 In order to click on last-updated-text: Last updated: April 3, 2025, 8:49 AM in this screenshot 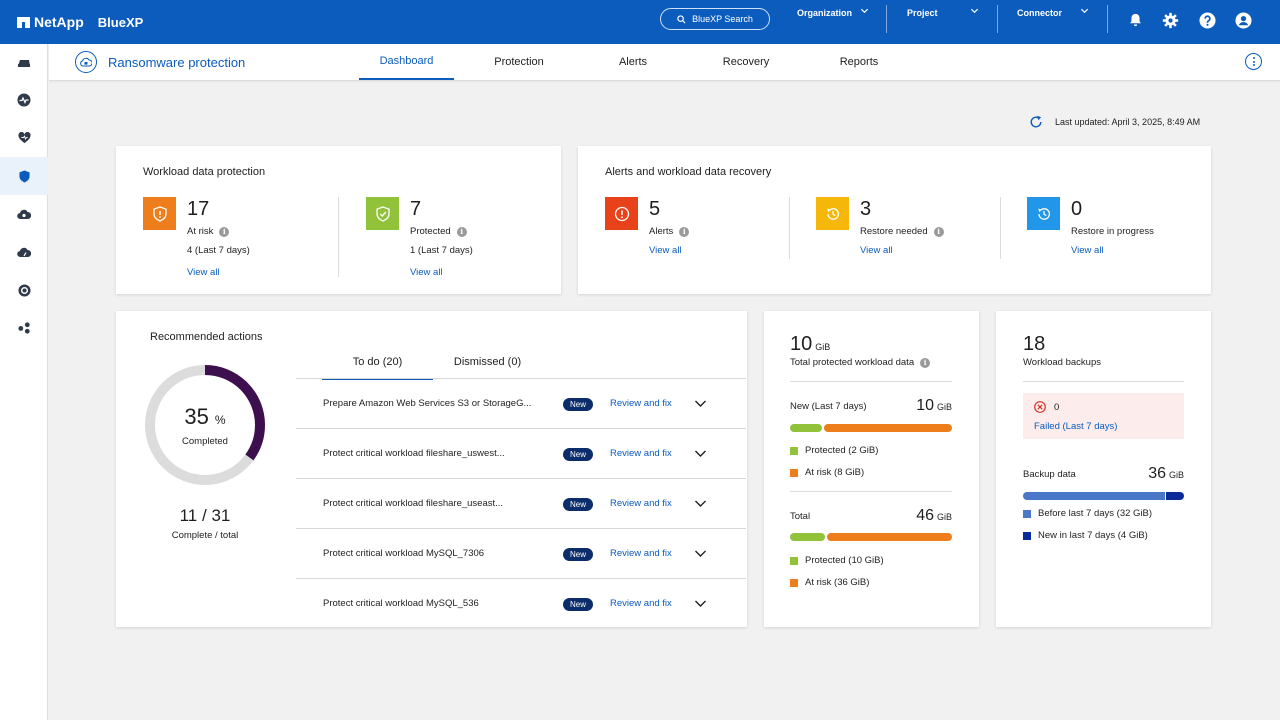, I will do `click(1128, 122)`.